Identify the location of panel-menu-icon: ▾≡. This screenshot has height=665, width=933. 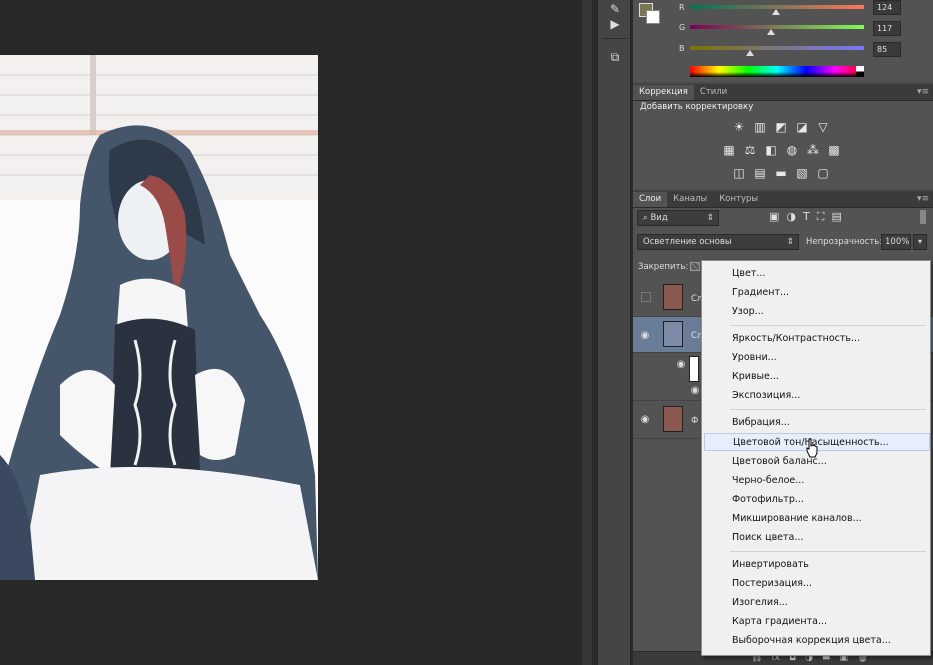
(923, 92).